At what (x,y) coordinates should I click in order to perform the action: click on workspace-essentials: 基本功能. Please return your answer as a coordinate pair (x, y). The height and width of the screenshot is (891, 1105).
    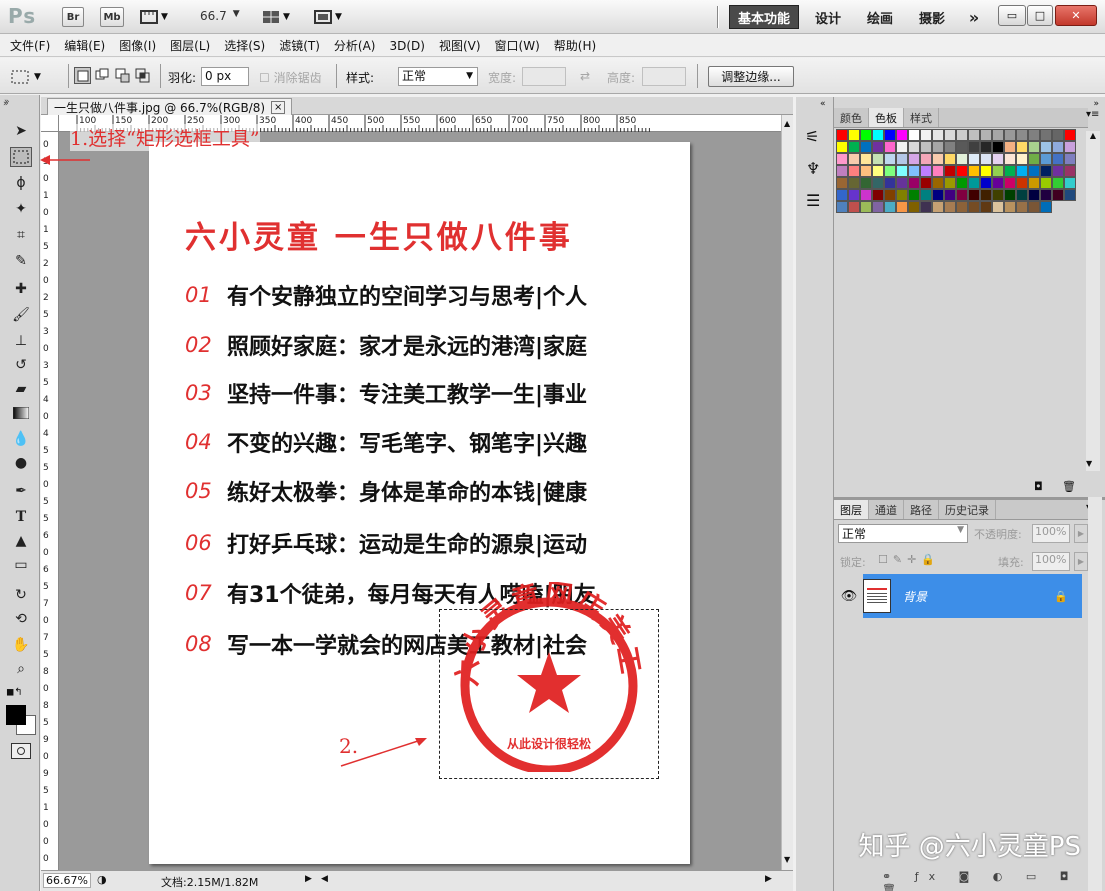
    Looking at the image, I should click on (764, 17).